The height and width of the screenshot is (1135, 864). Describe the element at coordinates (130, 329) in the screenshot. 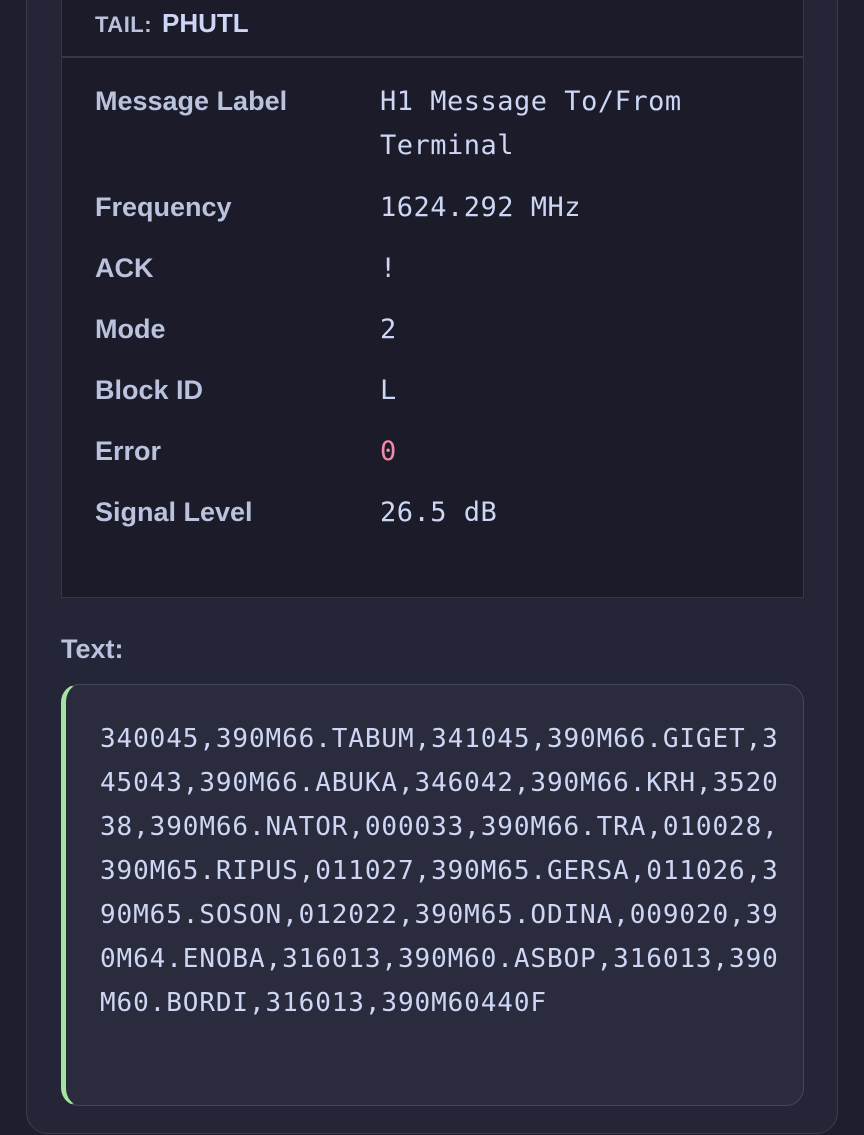

I see `mode-name: Mode` at that location.